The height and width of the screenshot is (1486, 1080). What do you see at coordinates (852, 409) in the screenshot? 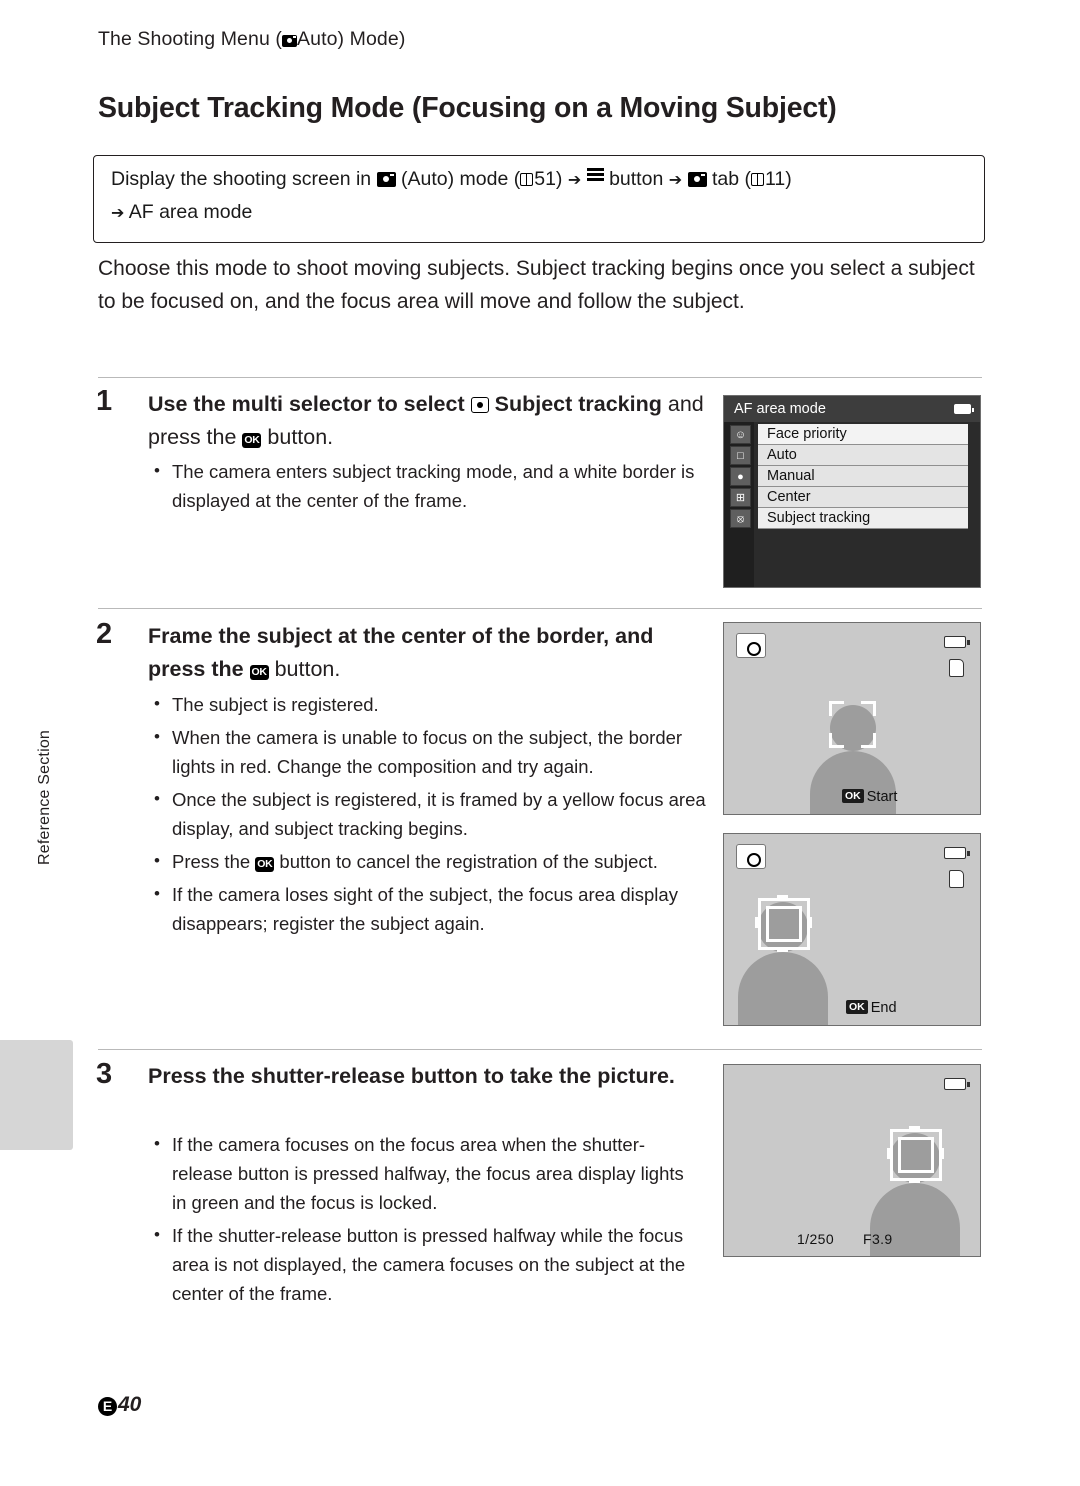
I see `menu-title-bar: AF area mode` at bounding box center [852, 409].